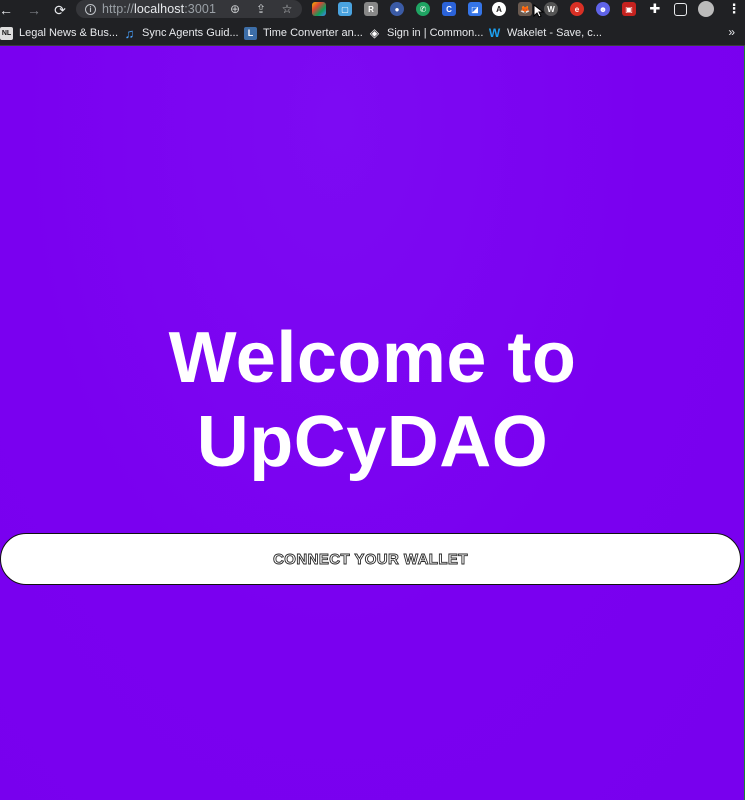 The width and height of the screenshot is (745, 800). I want to click on a-extension-icon: A, so click(499, 9).